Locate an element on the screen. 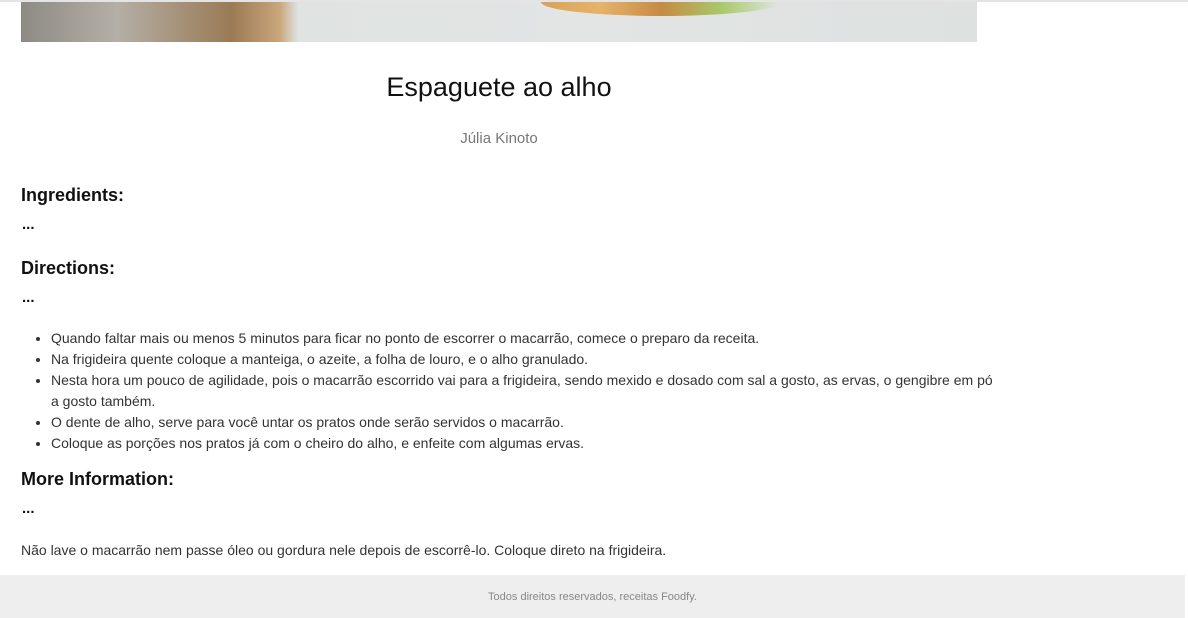  recipe-image is located at coordinates (499, 22).